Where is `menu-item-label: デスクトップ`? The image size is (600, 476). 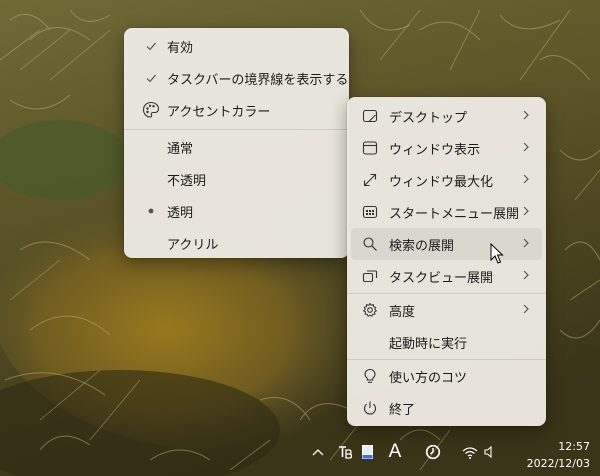
menu-item-label: デスクトップ is located at coordinates (428, 118).